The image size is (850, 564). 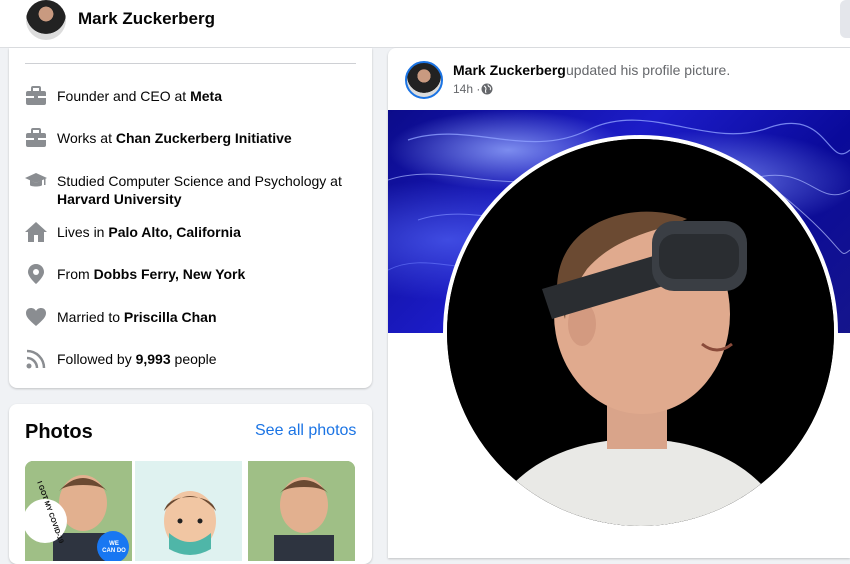 What do you see at coordinates (206, 96) in the screenshot?
I see `workplace-link: Meta` at bounding box center [206, 96].